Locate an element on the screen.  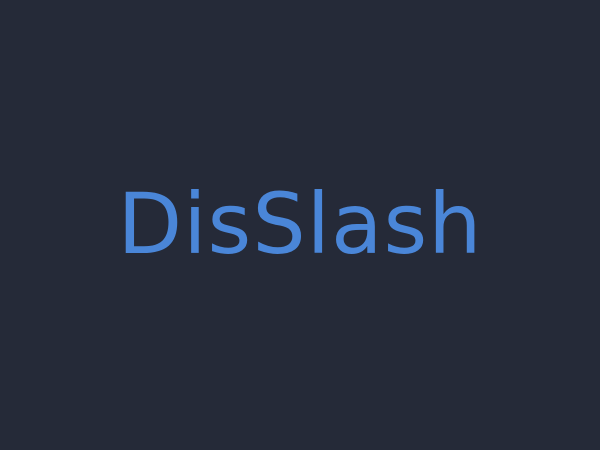
brand-wordmark: DisSlash is located at coordinates (300, 224).